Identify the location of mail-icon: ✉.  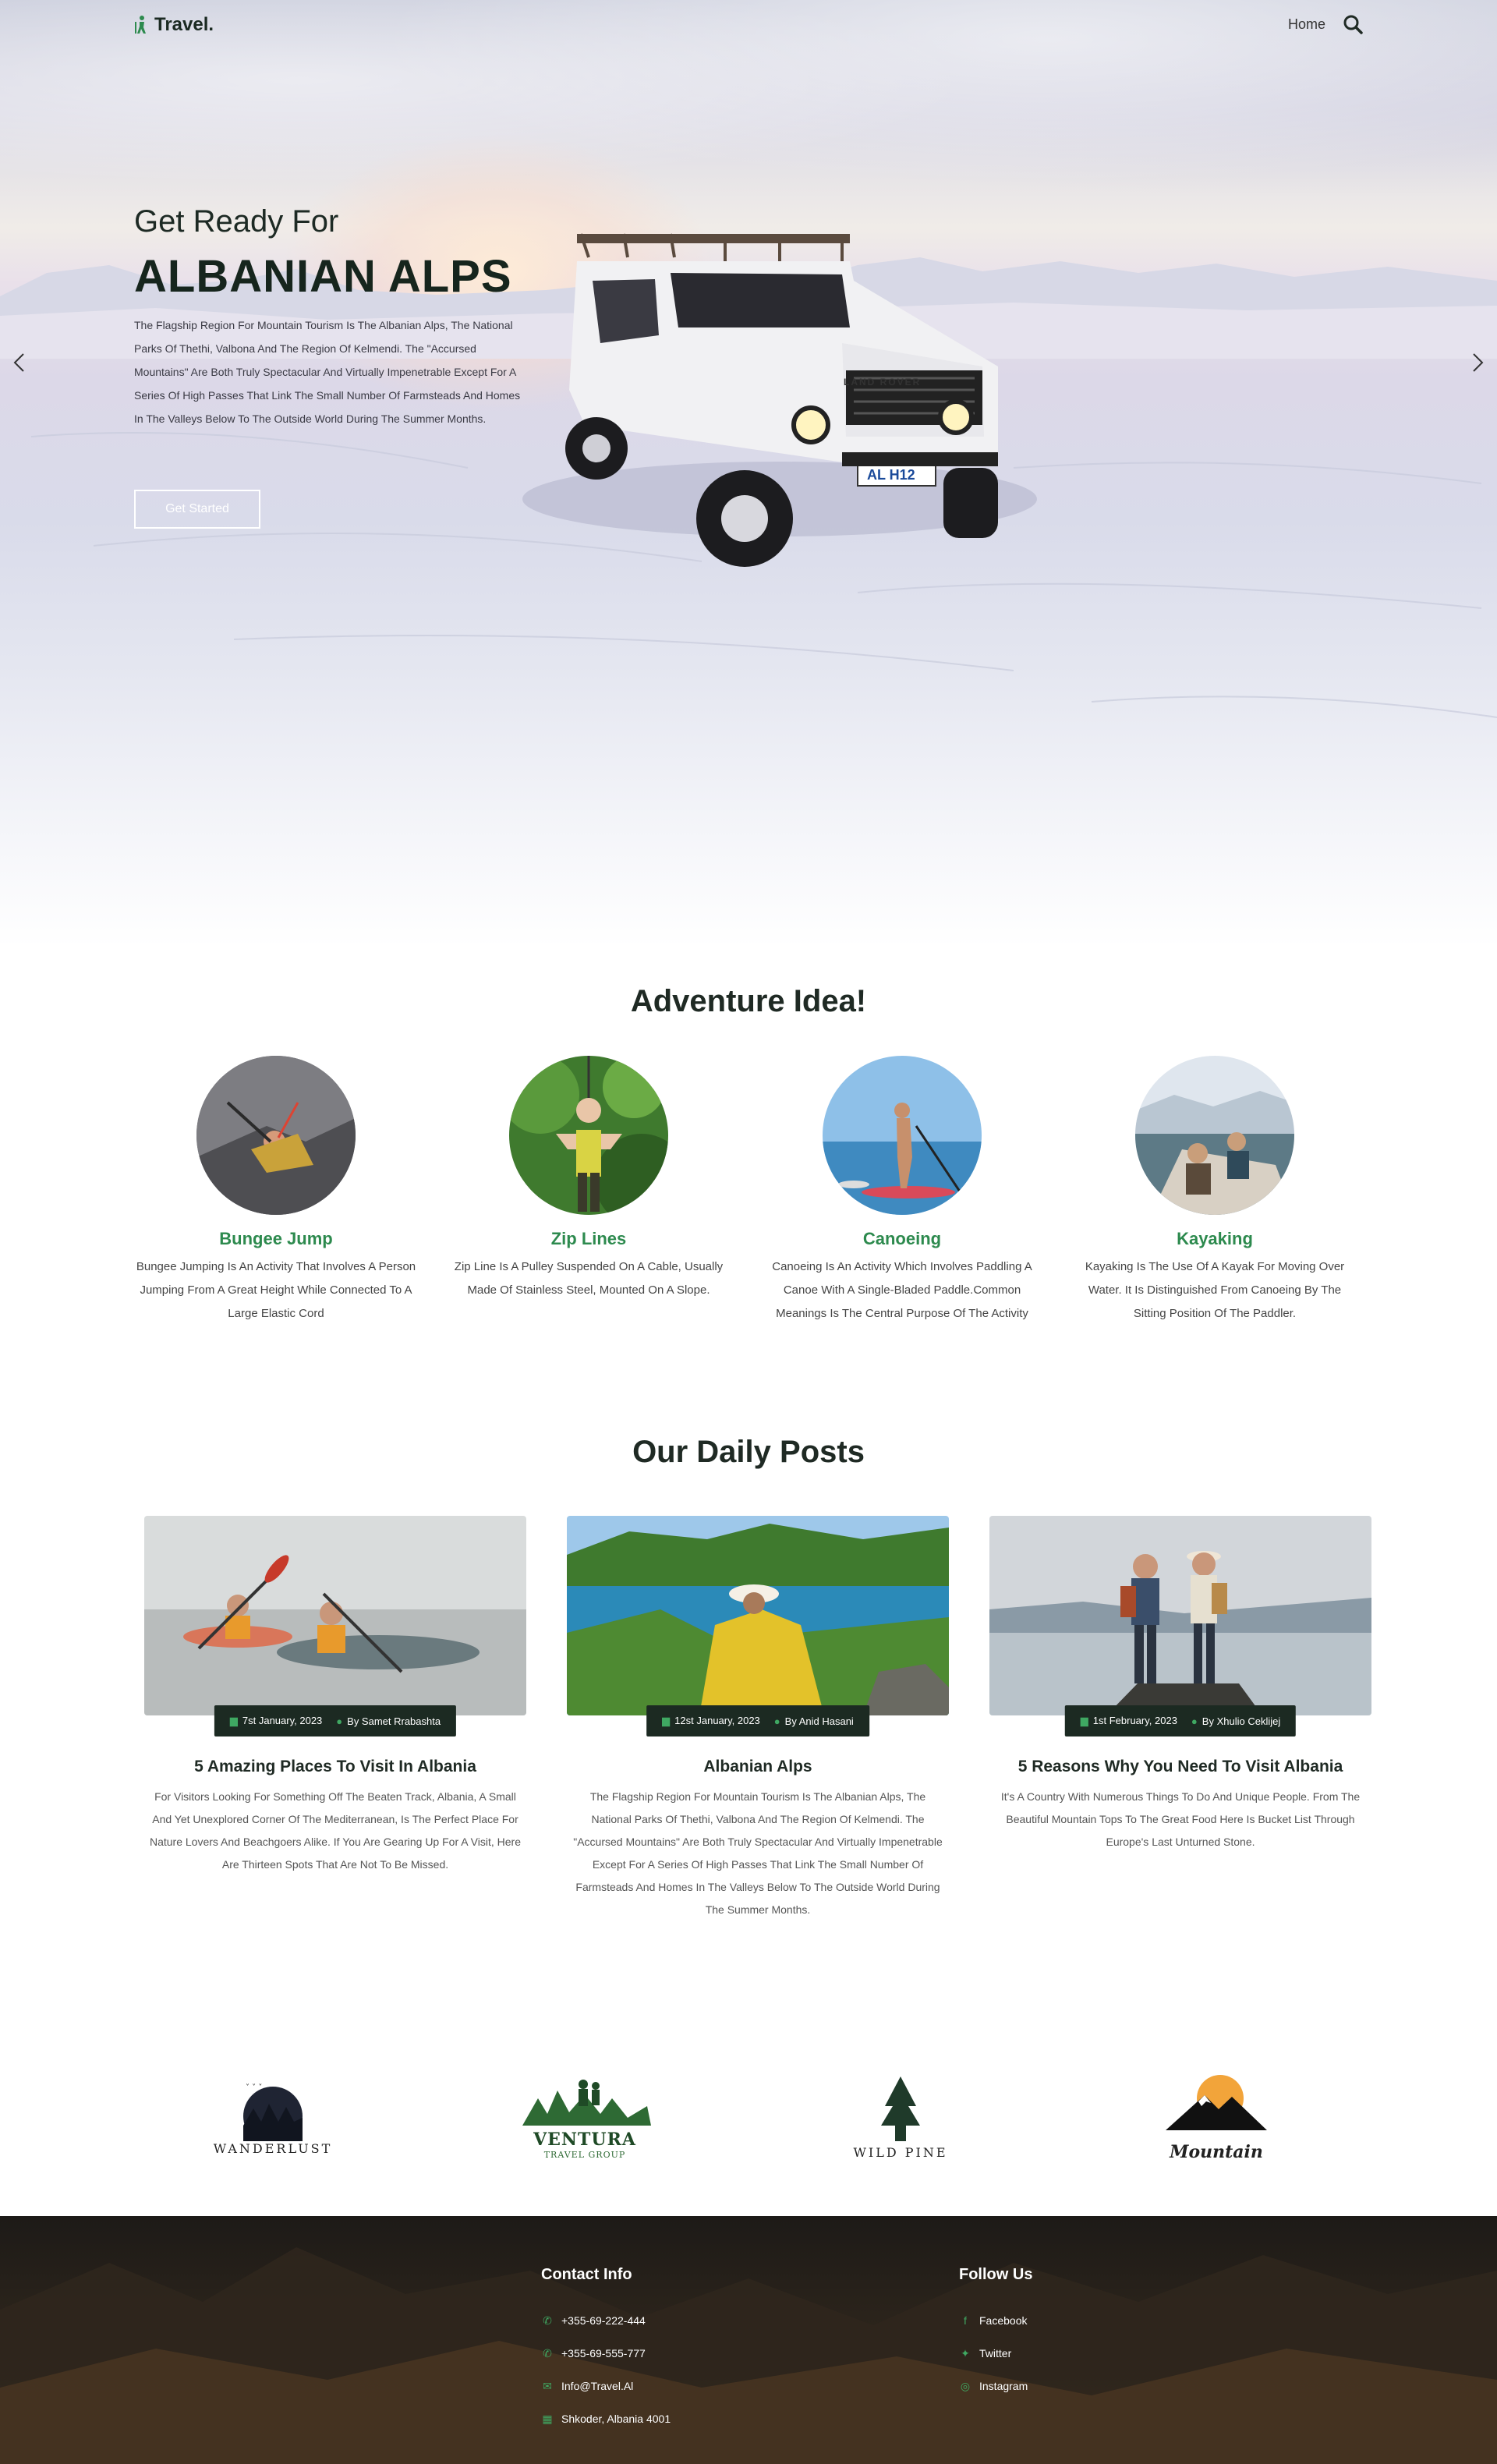
(547, 2386).